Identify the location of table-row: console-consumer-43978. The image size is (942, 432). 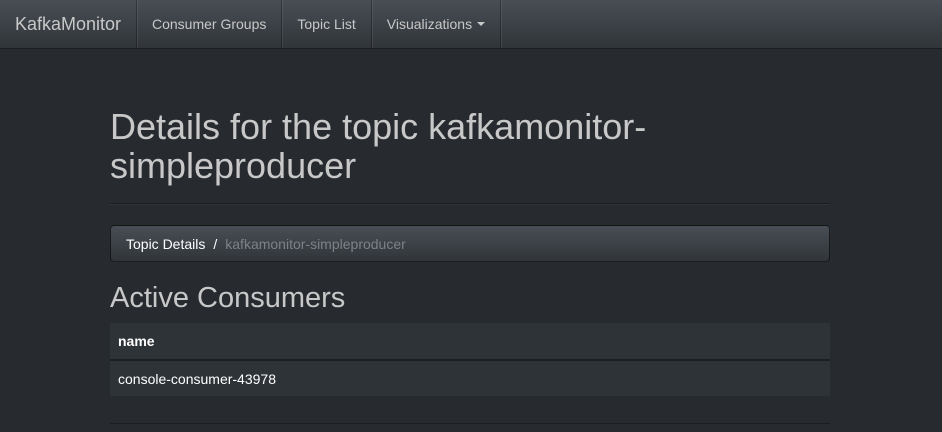
(470, 378).